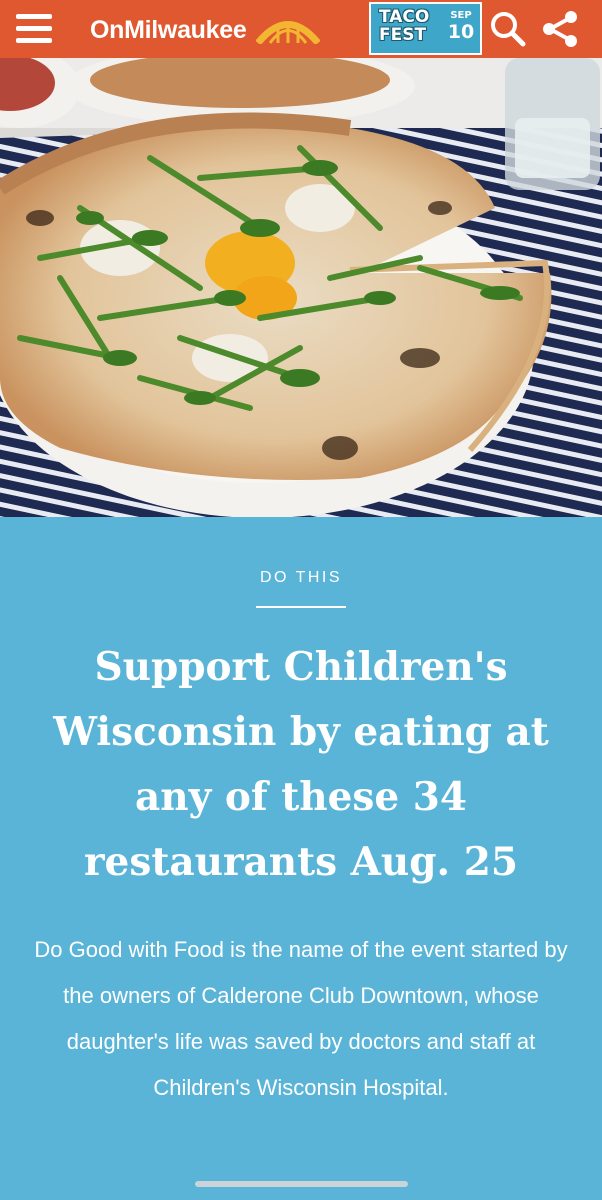  What do you see at coordinates (461, 32) in the screenshot?
I see `promo-day: 10` at bounding box center [461, 32].